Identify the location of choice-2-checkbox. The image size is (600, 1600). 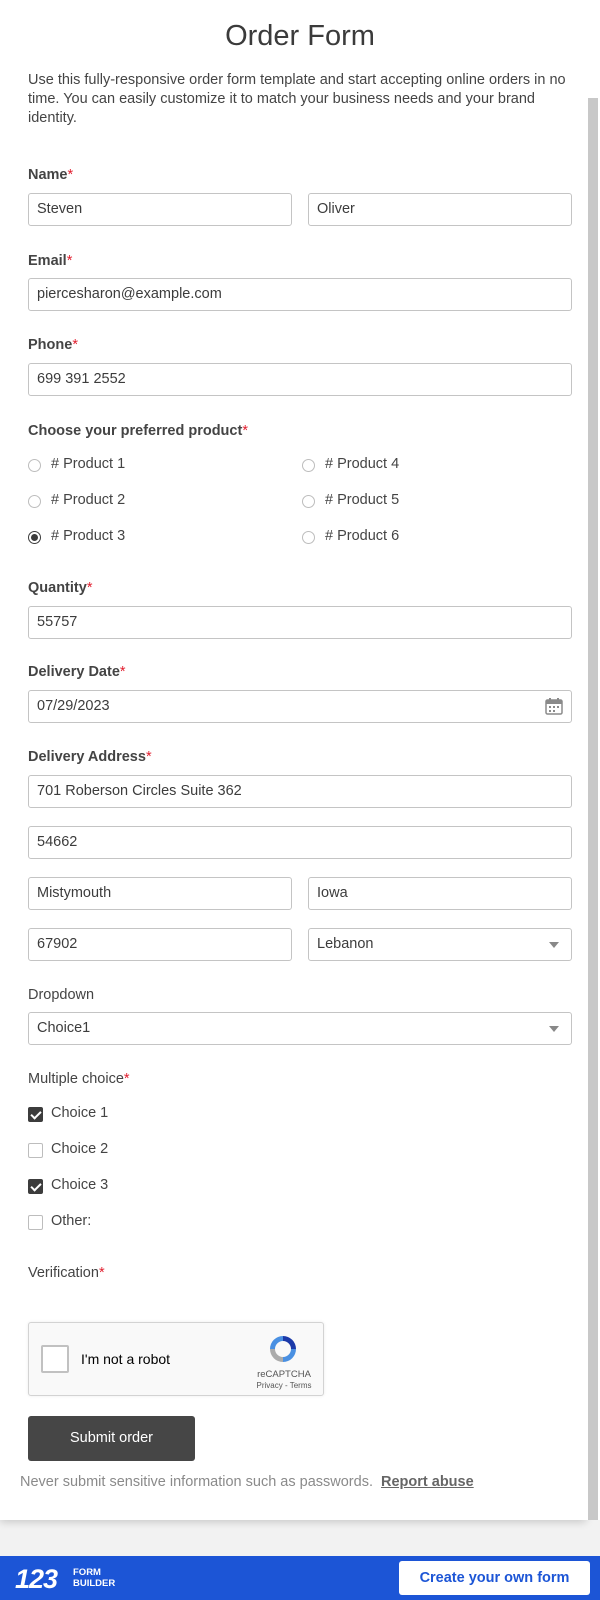
(35, 1150).